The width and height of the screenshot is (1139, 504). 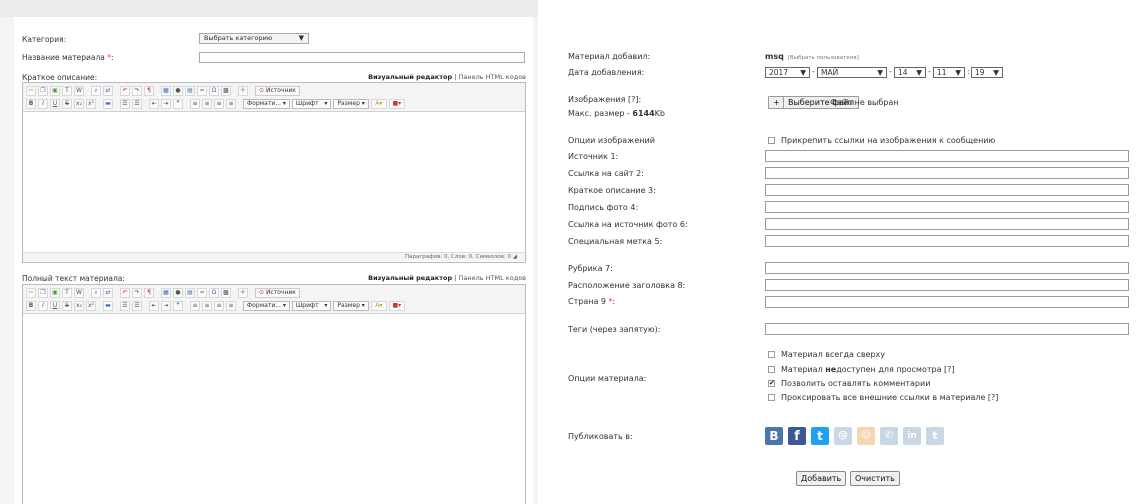 I want to click on odnoklassniki-icon: ☺, so click(x=866, y=436).